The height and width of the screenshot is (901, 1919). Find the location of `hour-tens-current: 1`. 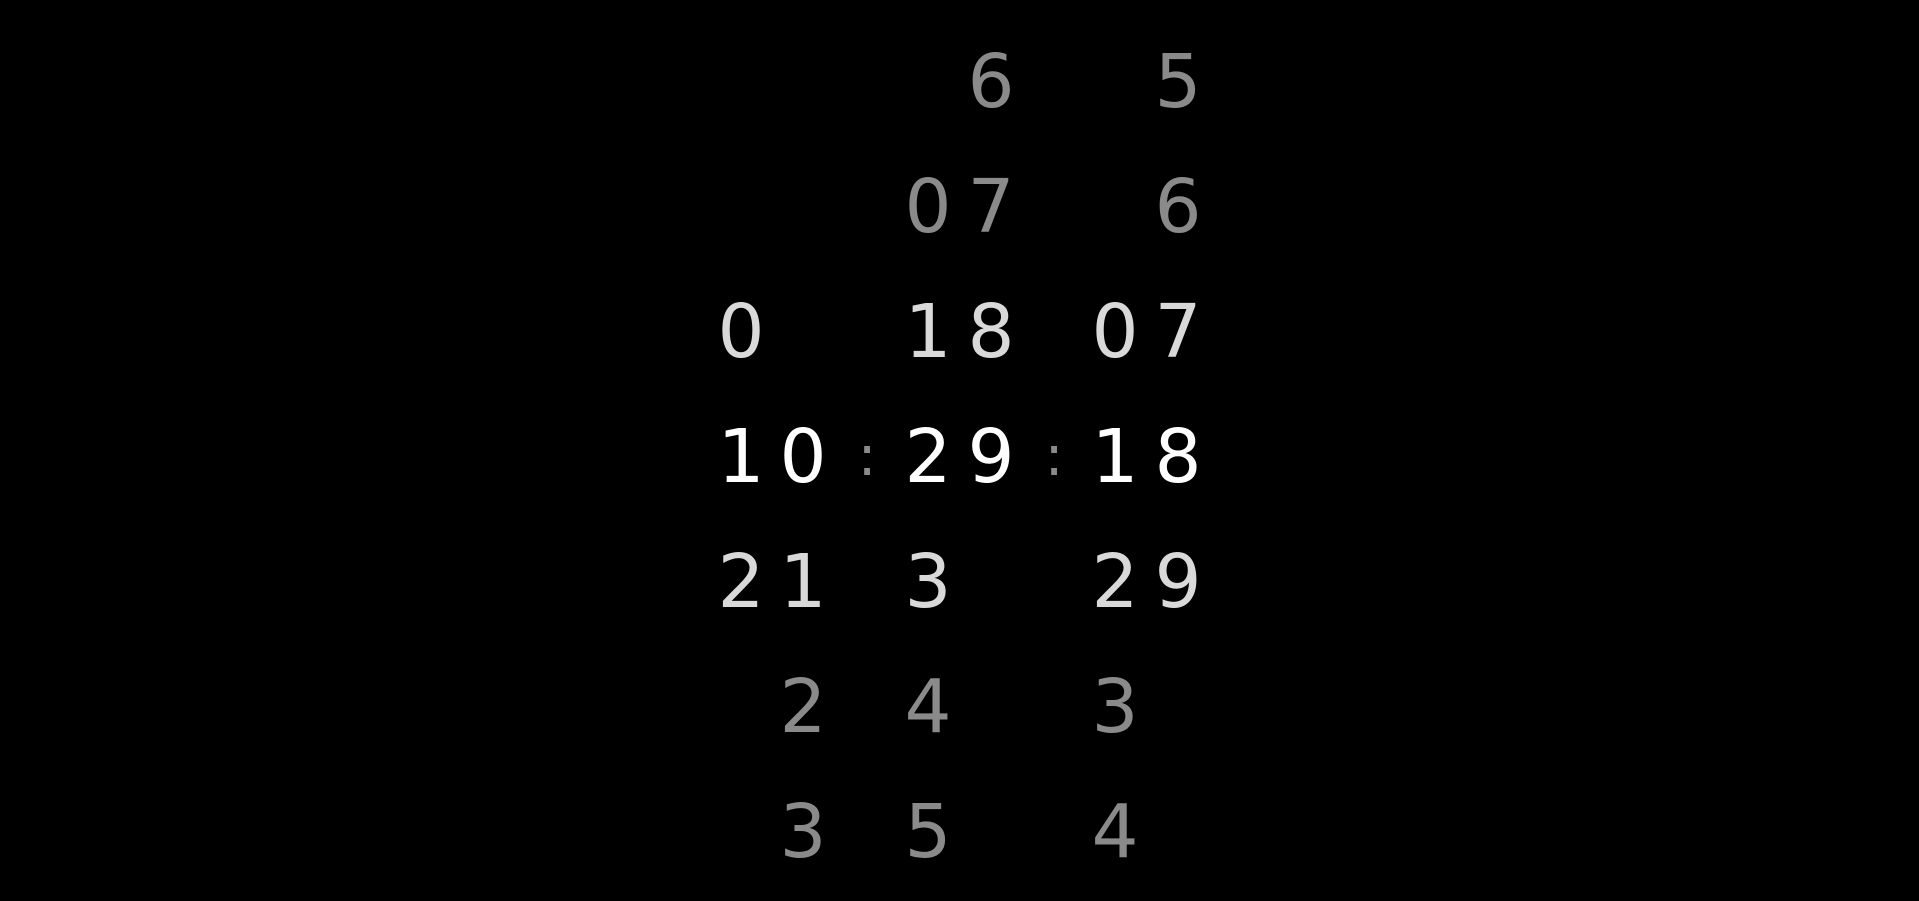

hour-tens-current: 1 is located at coordinates (741, 457).